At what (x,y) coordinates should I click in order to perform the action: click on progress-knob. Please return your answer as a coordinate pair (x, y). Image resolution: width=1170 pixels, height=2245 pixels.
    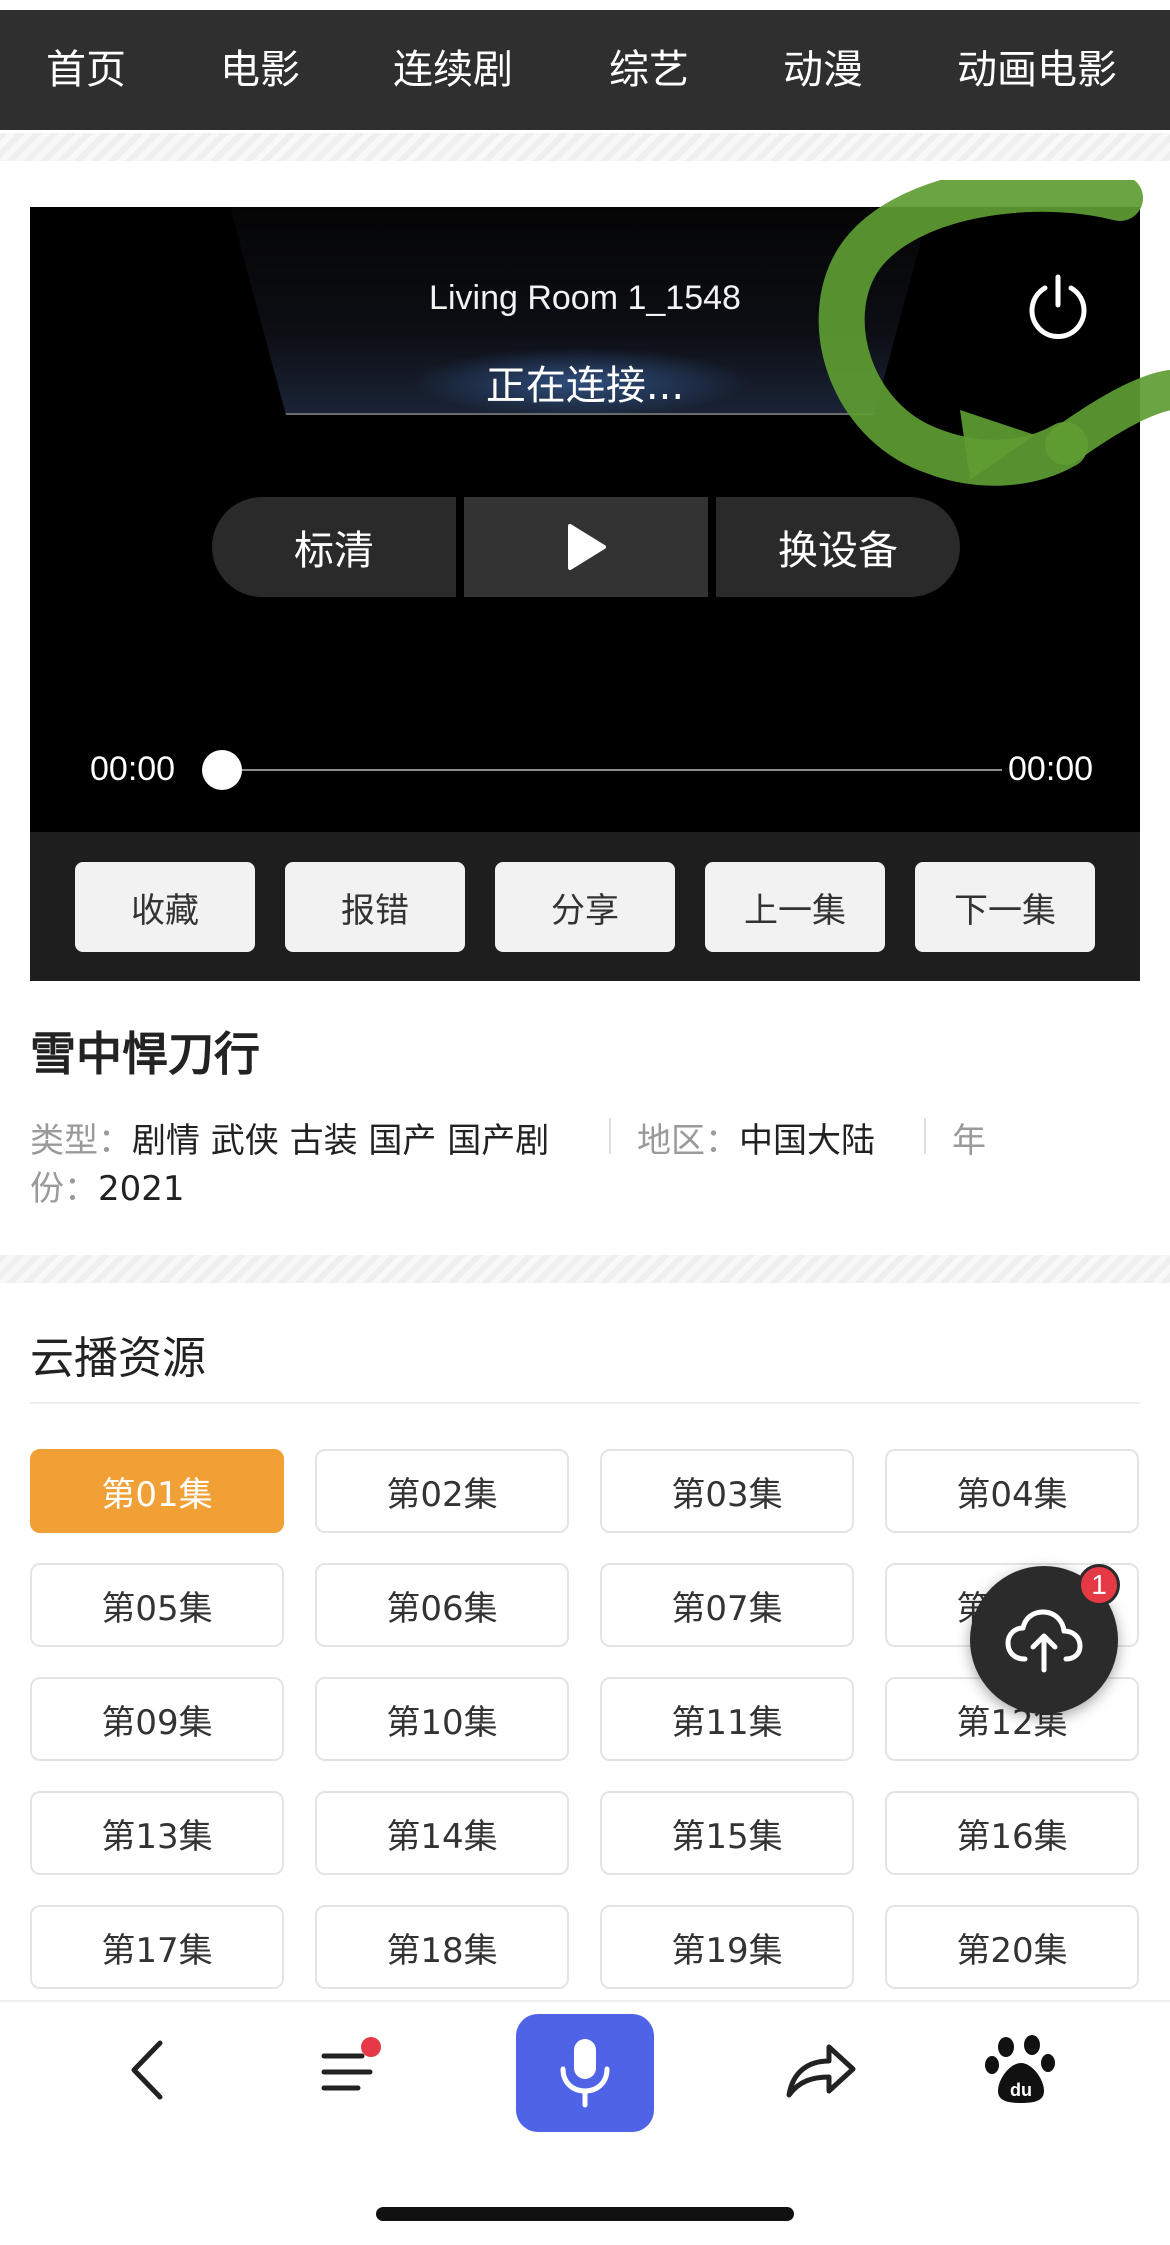
    Looking at the image, I should click on (222, 770).